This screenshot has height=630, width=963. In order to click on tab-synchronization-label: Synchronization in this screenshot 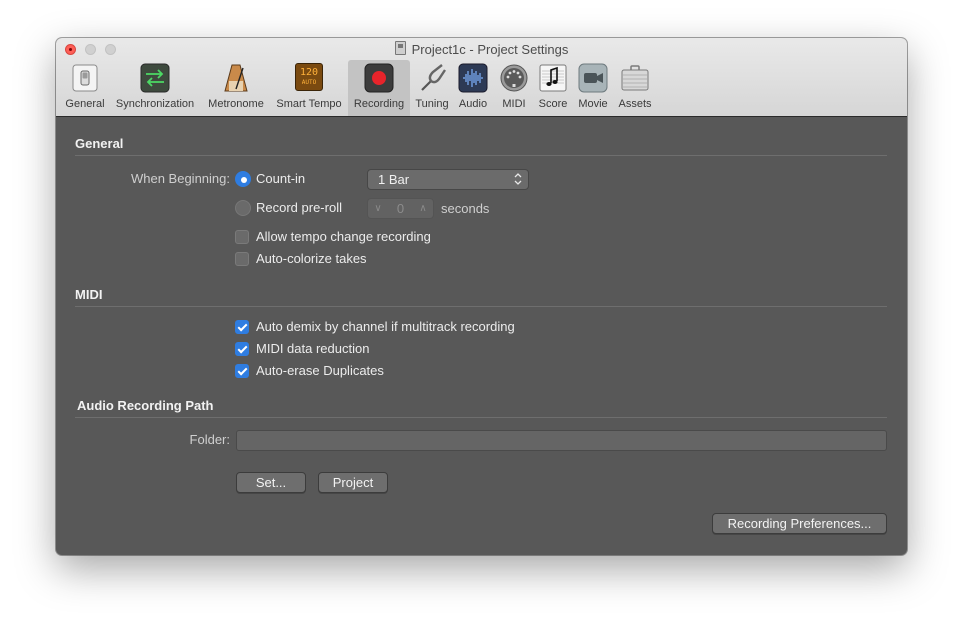, I will do `click(155, 104)`.